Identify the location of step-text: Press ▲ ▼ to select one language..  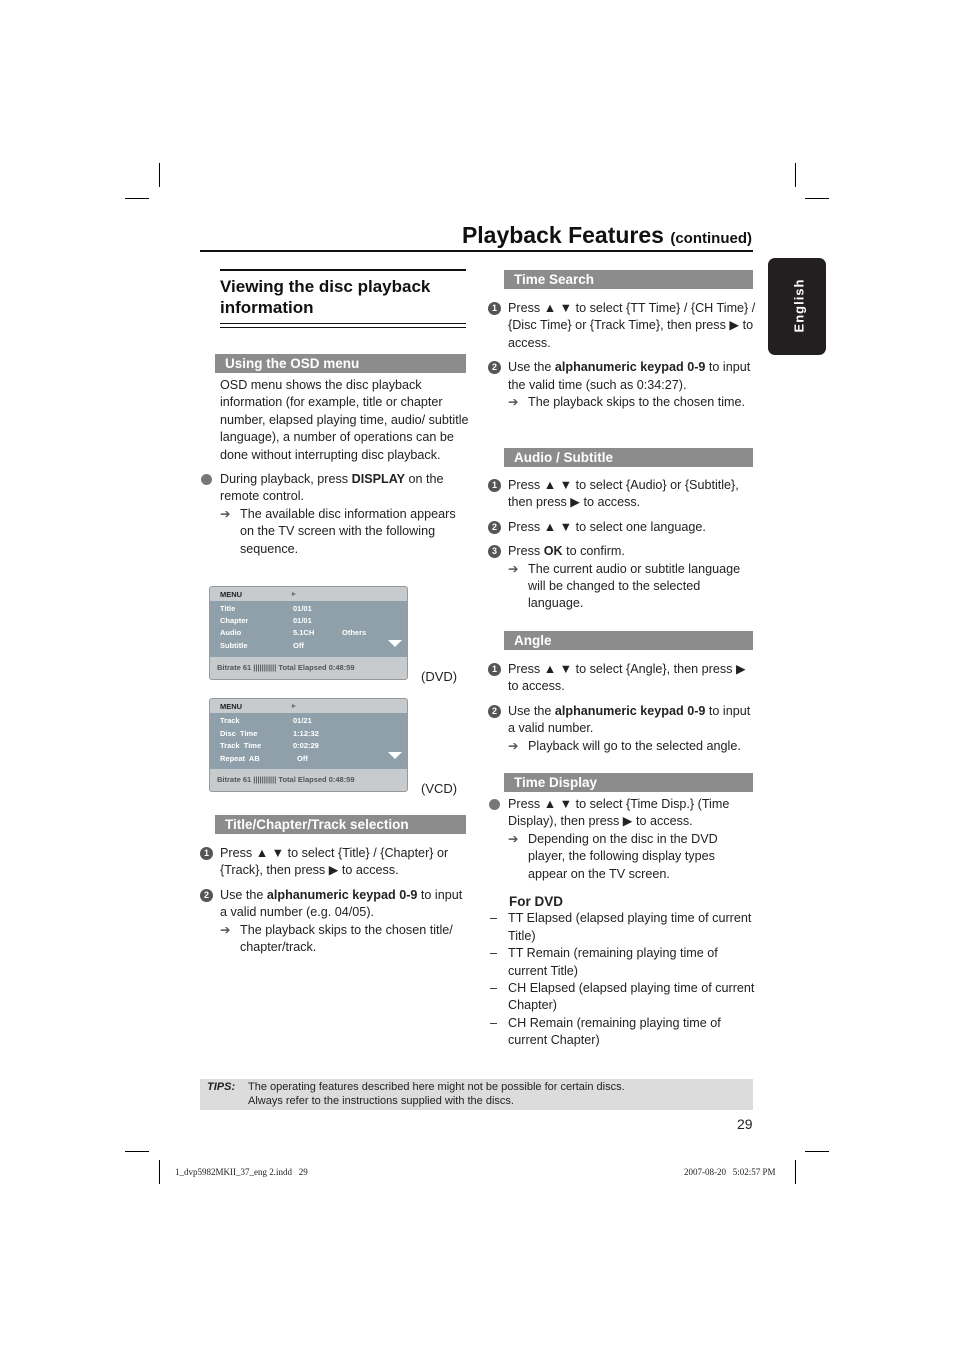
(607, 526).